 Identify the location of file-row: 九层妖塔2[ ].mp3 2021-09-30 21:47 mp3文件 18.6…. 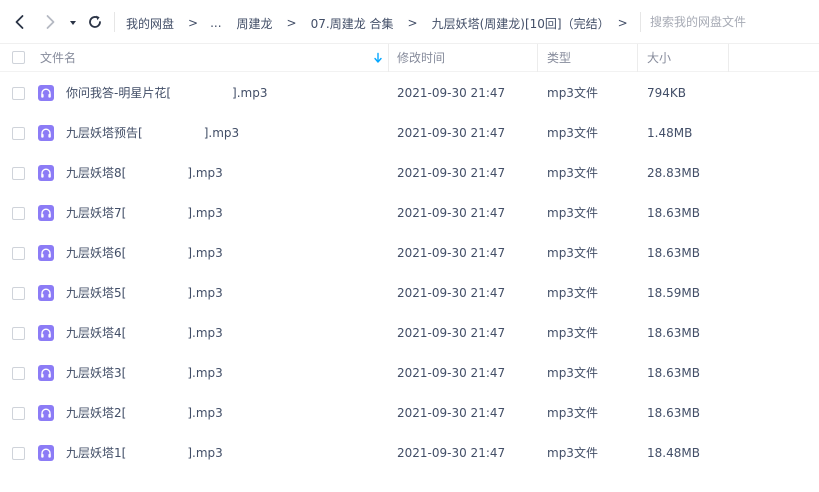
(409, 413).